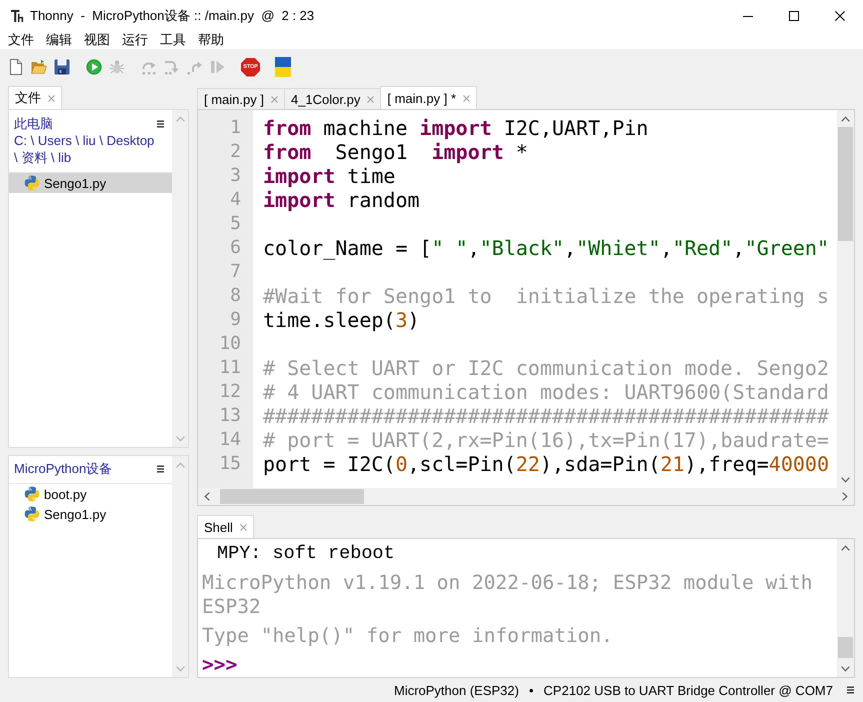  What do you see at coordinates (130, 140) in the screenshot?
I see `path-link: Desktop` at bounding box center [130, 140].